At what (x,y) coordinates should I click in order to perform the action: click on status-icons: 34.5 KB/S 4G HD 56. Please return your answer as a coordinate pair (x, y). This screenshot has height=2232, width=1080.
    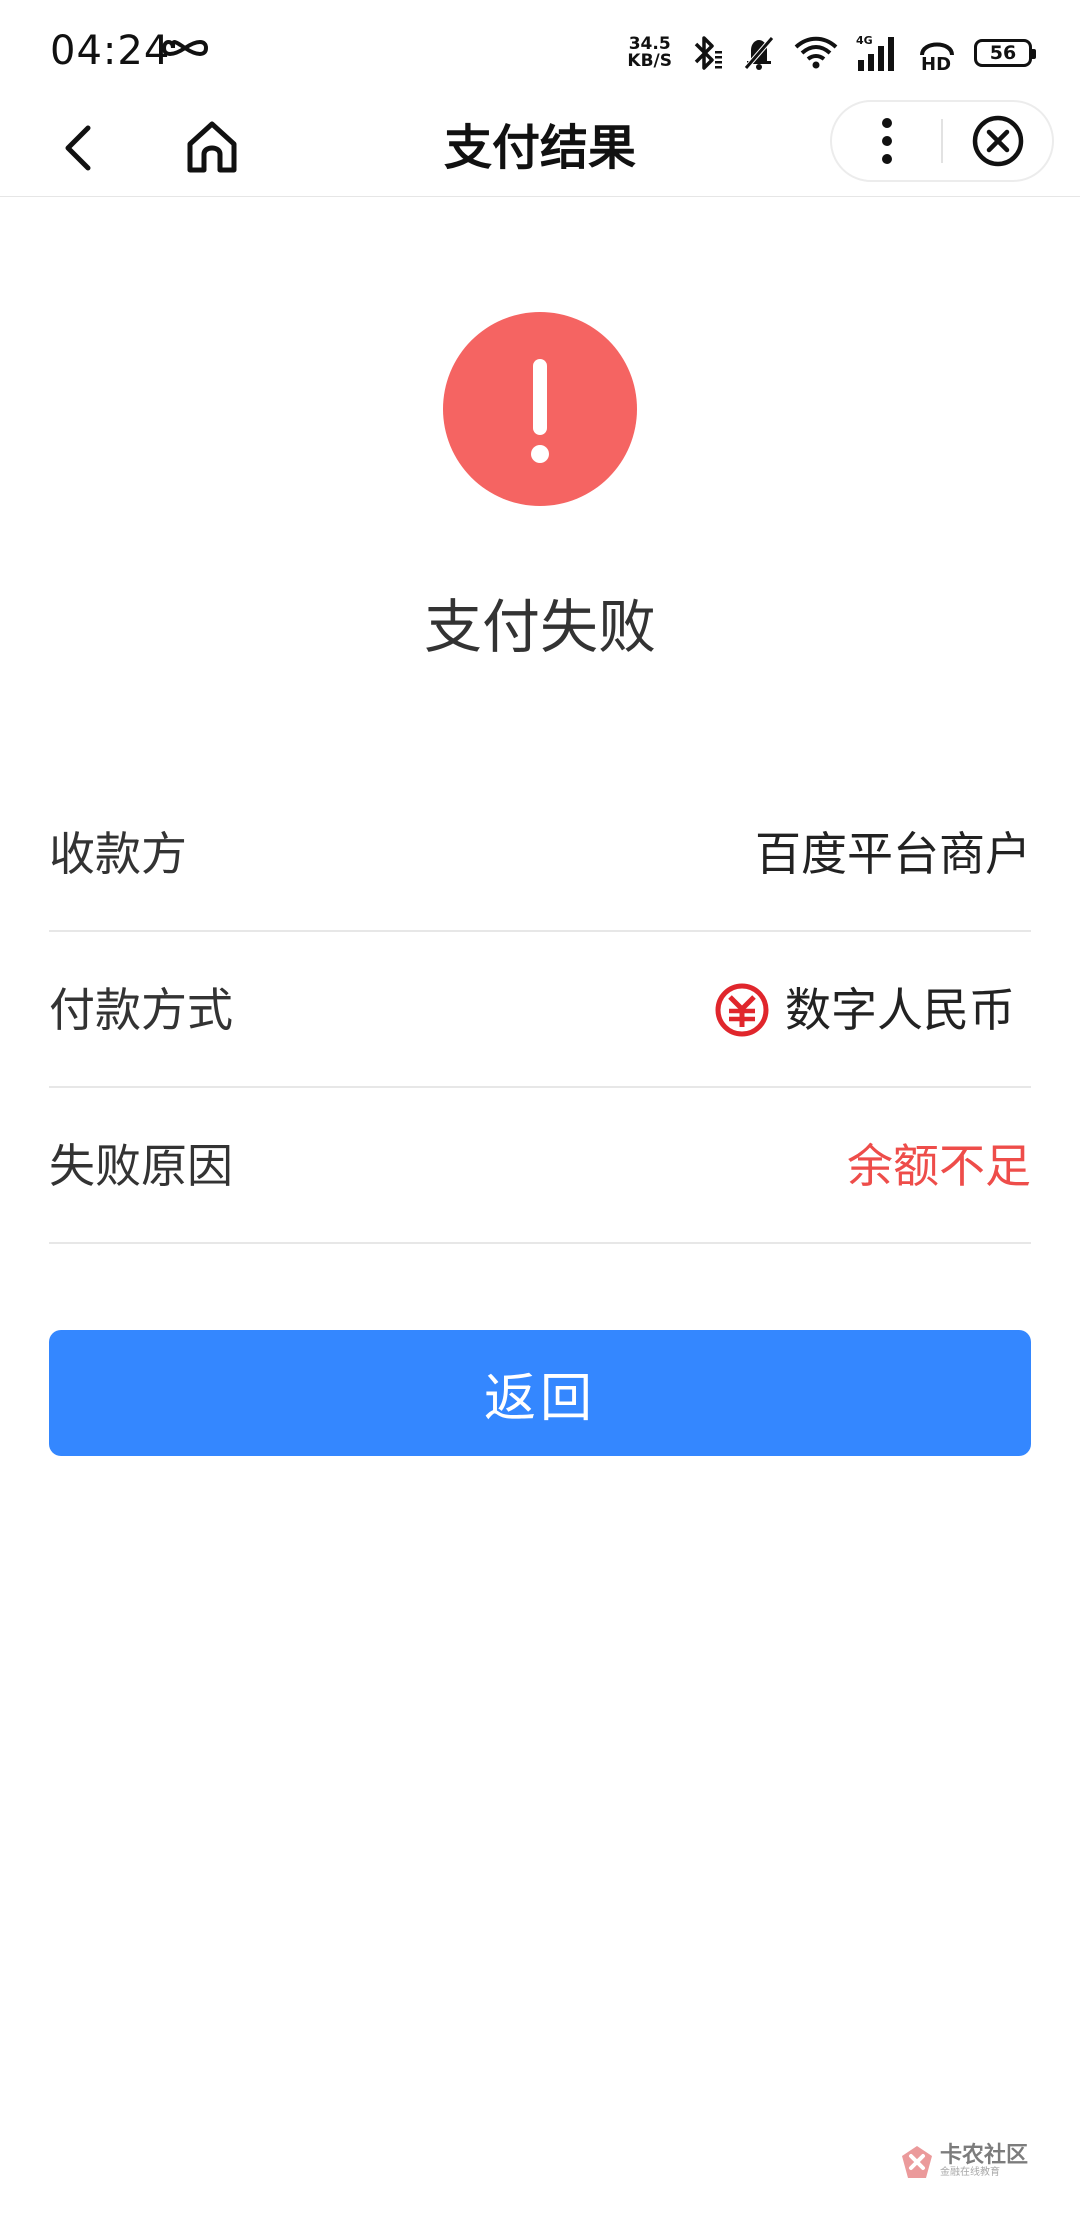
    Looking at the image, I should click on (831, 53).